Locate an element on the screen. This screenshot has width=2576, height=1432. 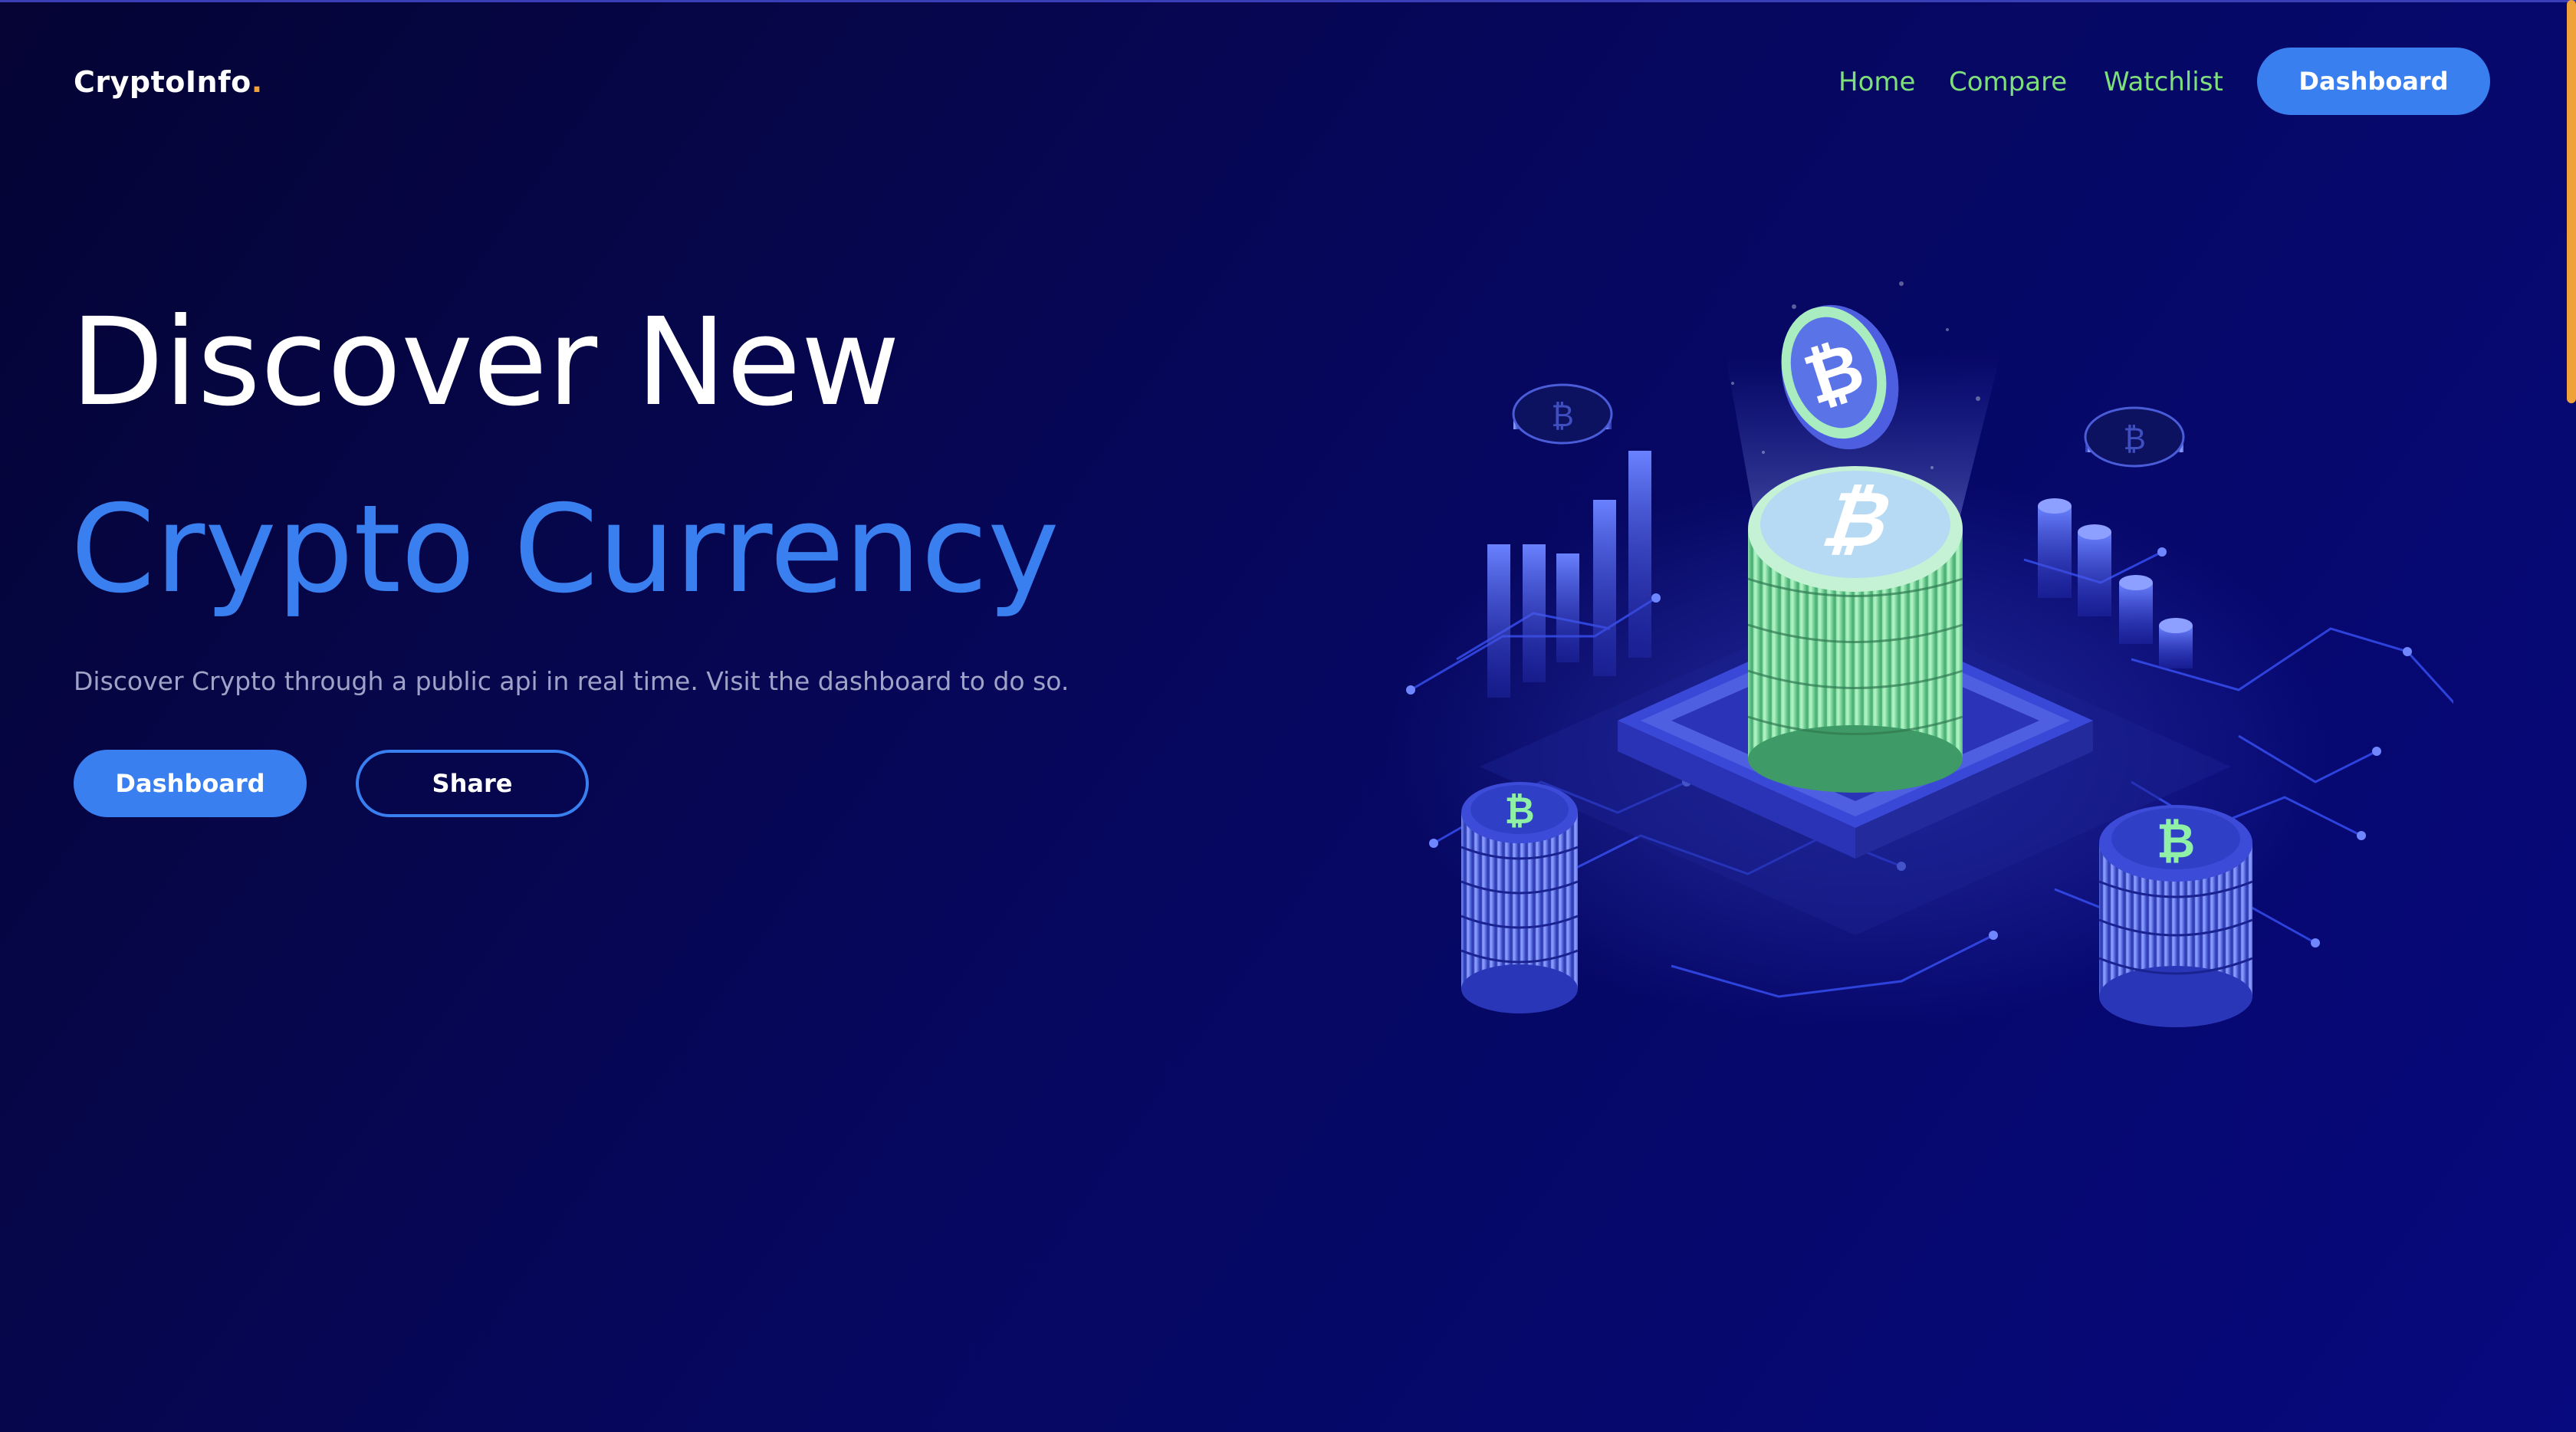
logo-text: CryptoInfo is located at coordinates (162, 82).